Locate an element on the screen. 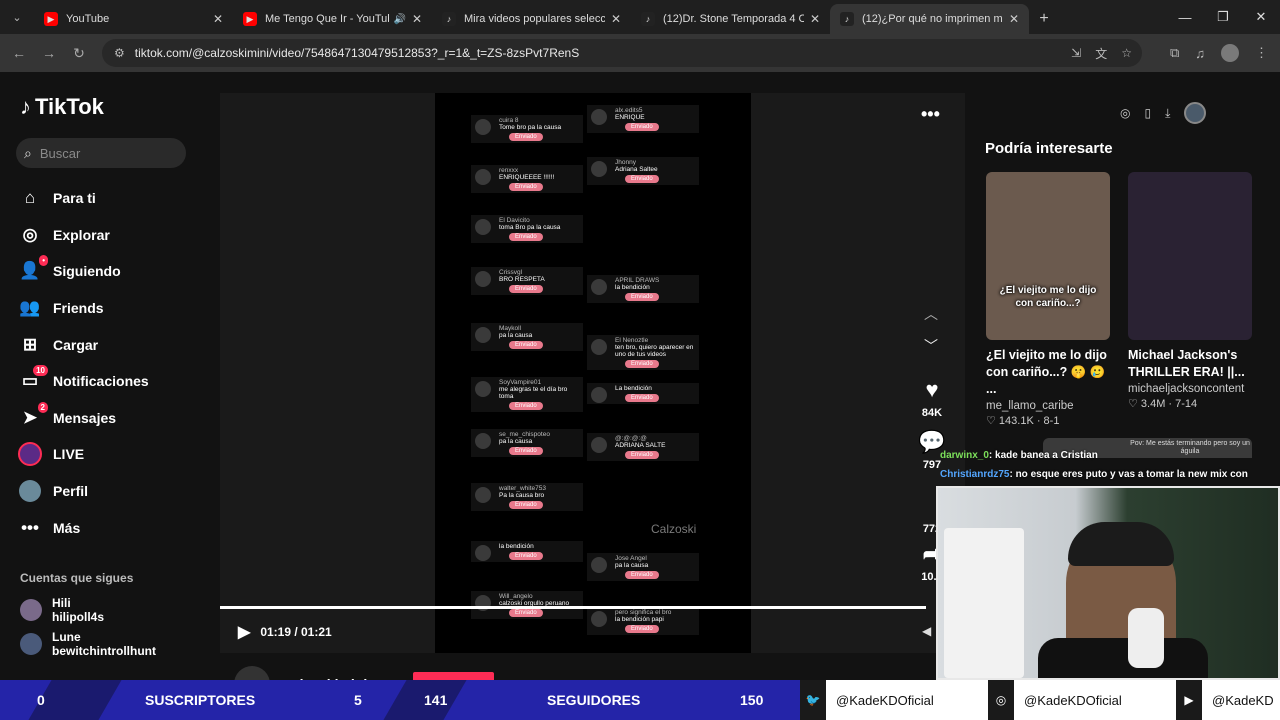 This screenshot has width=1280, height=720. sidebar-item-friends: 👥 Friends is located at coordinates (83, 308).